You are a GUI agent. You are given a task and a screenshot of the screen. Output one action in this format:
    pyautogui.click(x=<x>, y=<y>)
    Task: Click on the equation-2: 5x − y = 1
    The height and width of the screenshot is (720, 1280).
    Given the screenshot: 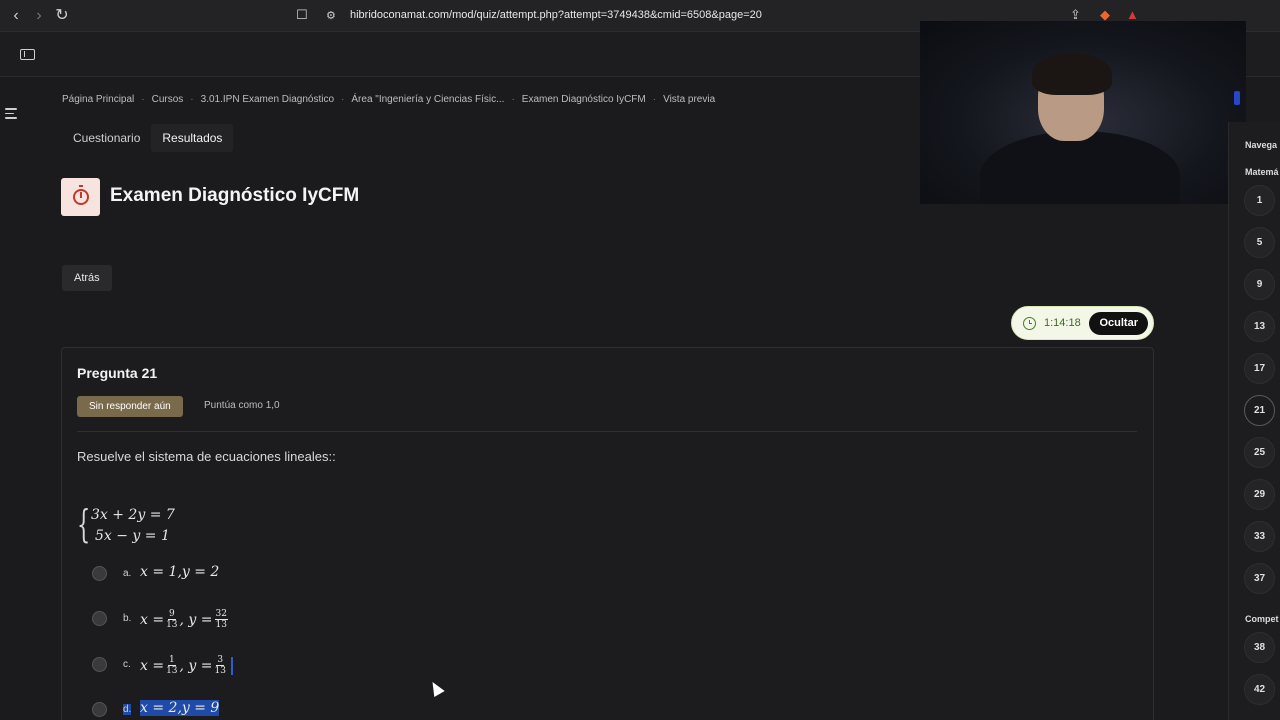 What is the action you would take?
    pyautogui.click(x=132, y=536)
    